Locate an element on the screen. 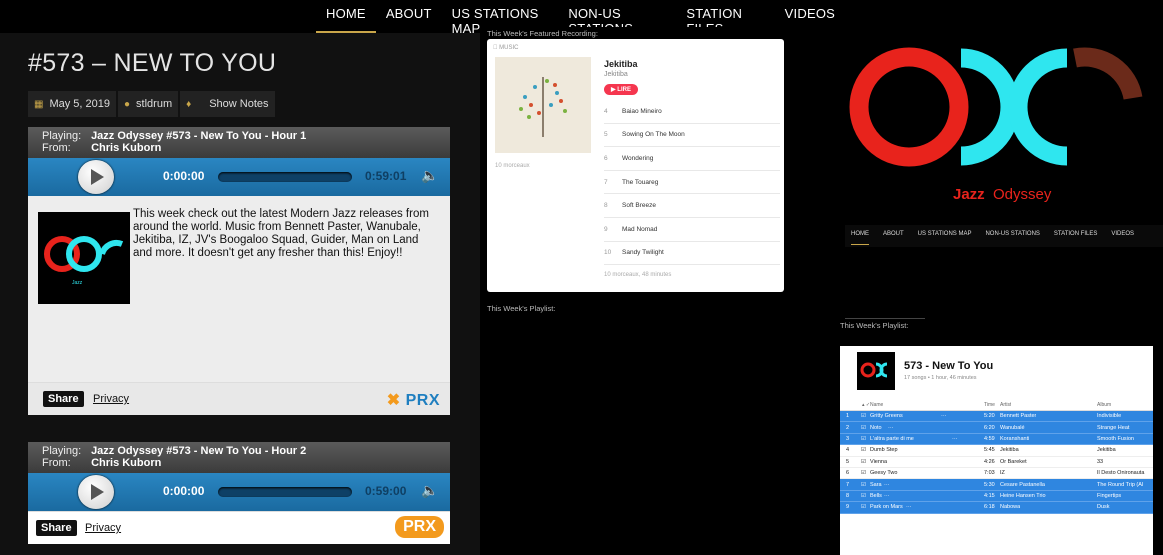 The width and height of the screenshot is (1163, 555). post-category: ♦ Show Notes is located at coordinates (227, 104).